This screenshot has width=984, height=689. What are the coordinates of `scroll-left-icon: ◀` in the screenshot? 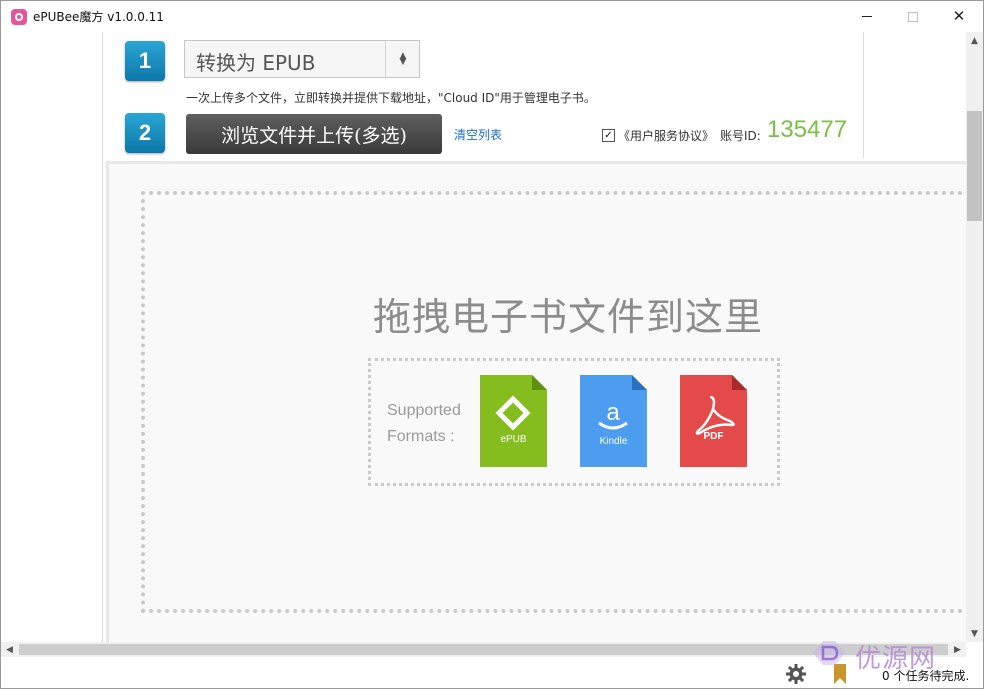 It's located at (9, 649).